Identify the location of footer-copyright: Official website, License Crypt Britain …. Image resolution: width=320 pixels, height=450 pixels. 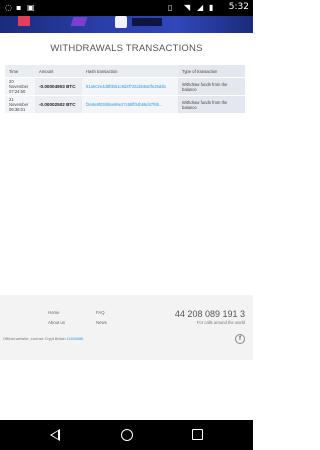
(43, 339).